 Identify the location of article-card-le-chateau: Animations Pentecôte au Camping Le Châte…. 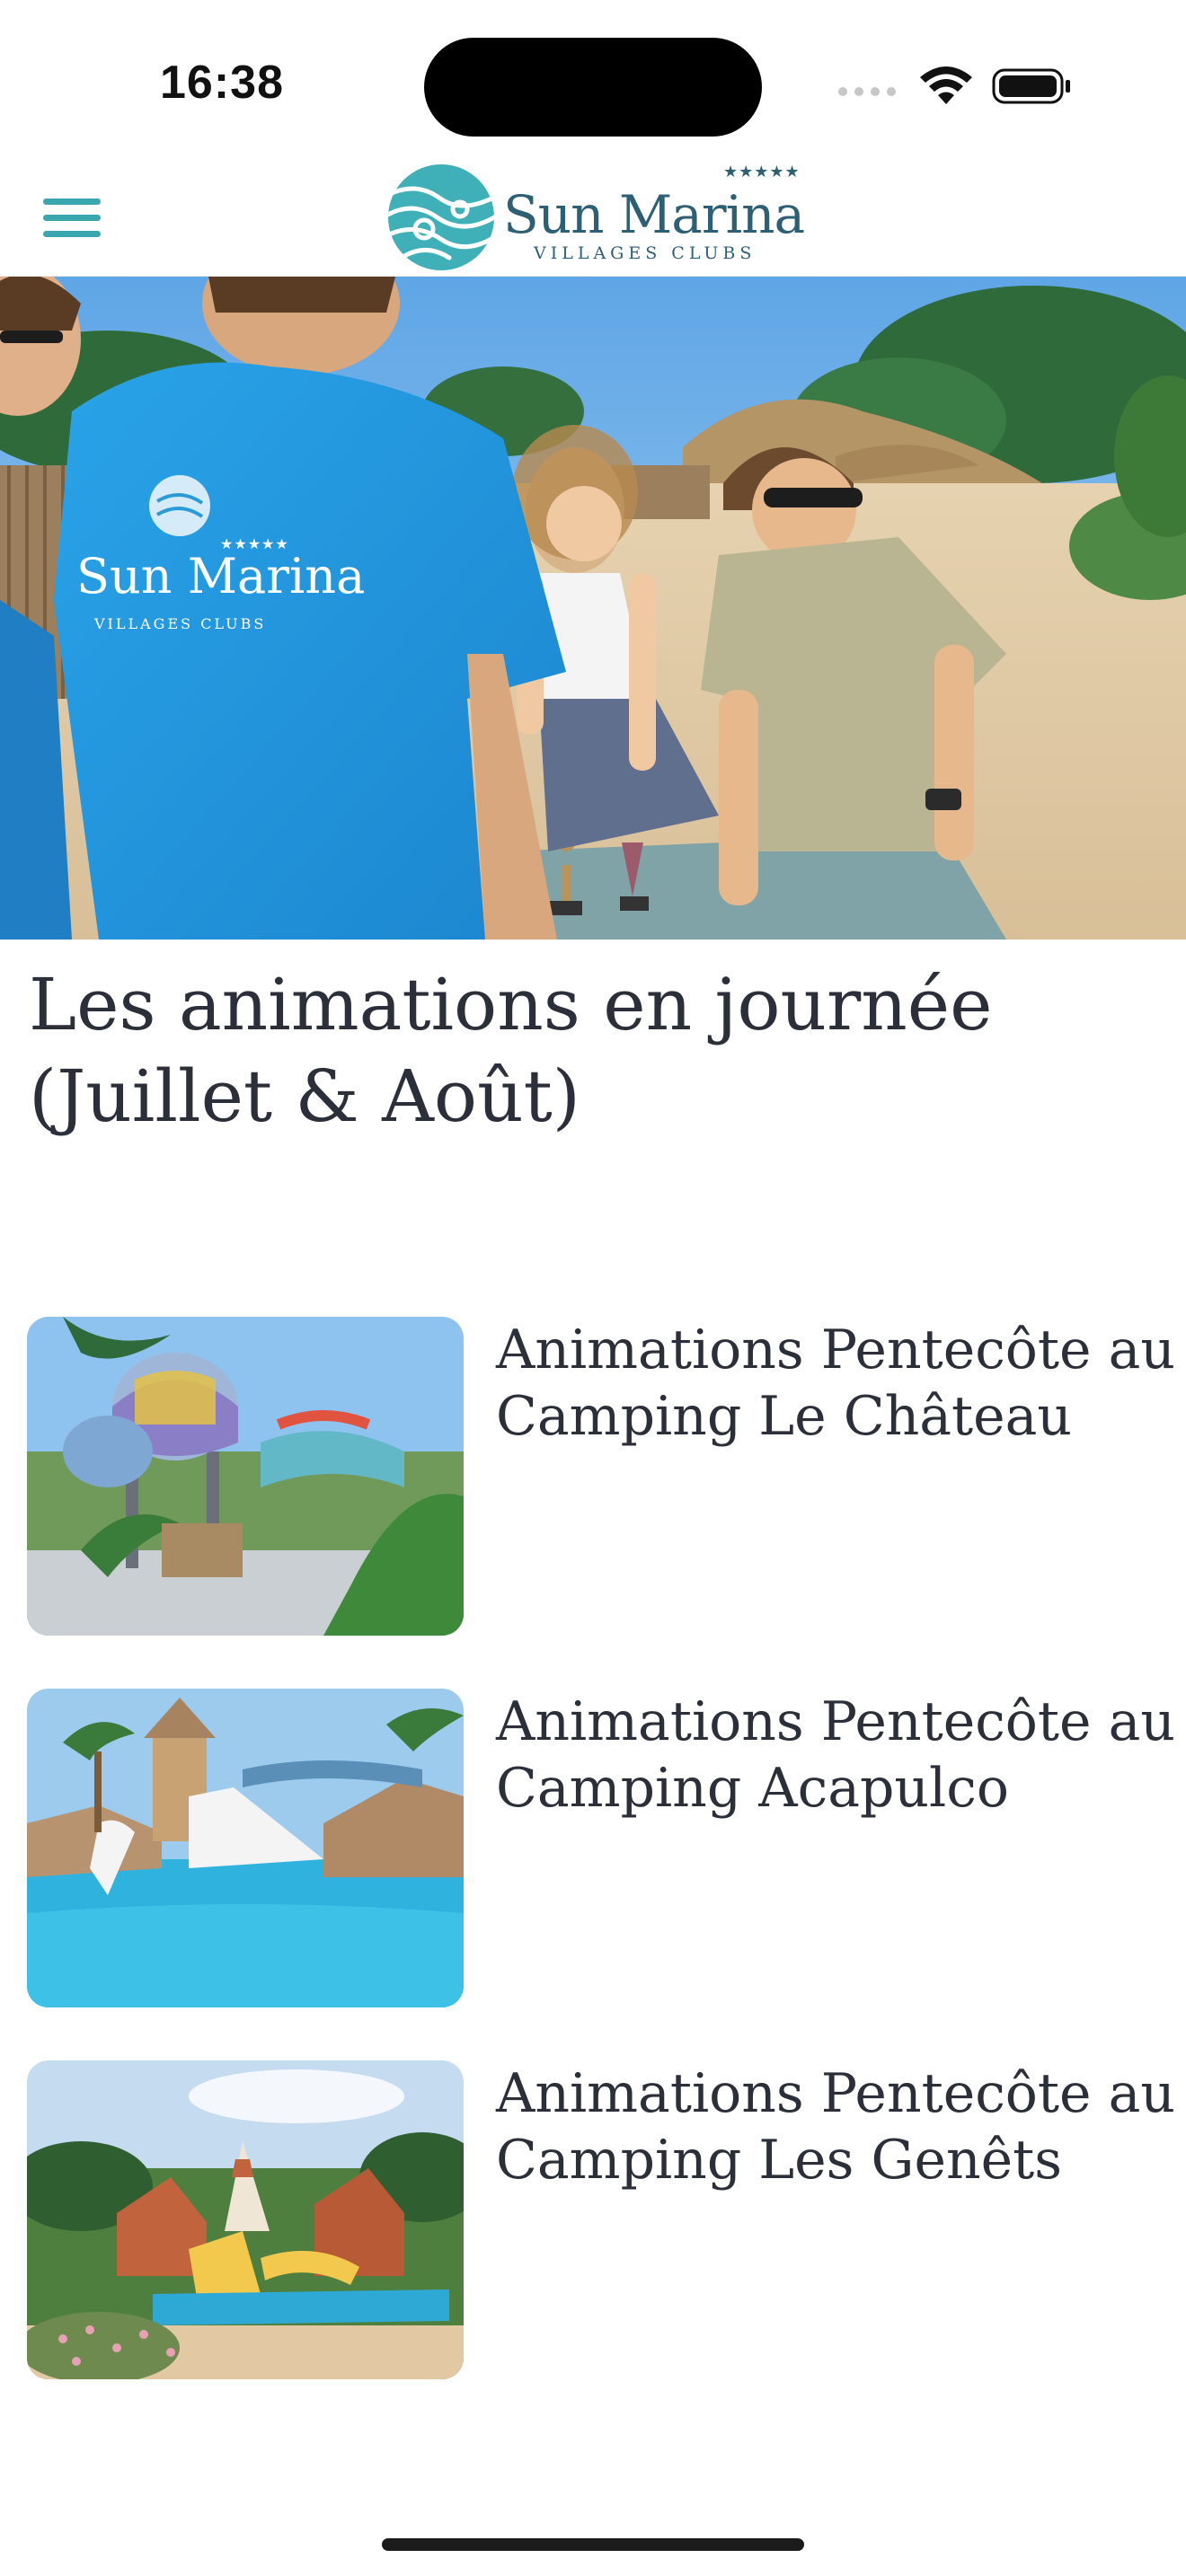
(601, 1476).